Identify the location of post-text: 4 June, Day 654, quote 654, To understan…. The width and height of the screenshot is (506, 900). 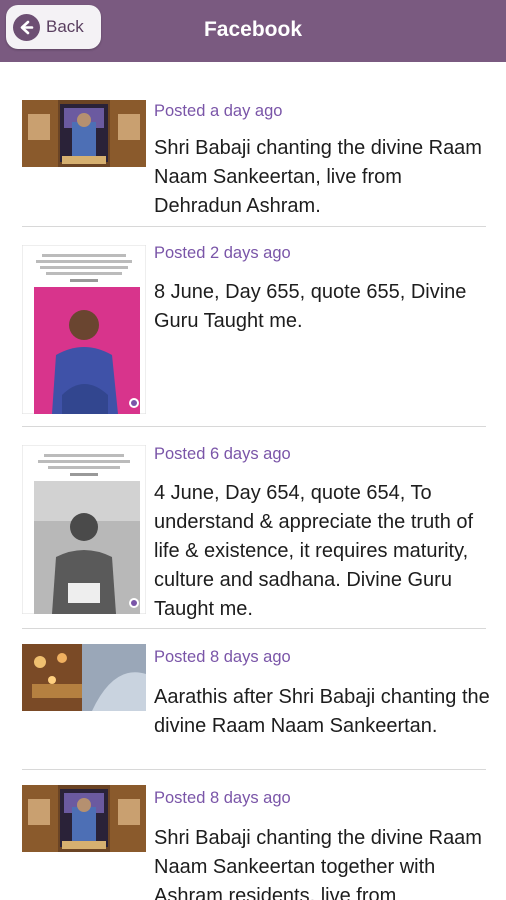
(314, 551).